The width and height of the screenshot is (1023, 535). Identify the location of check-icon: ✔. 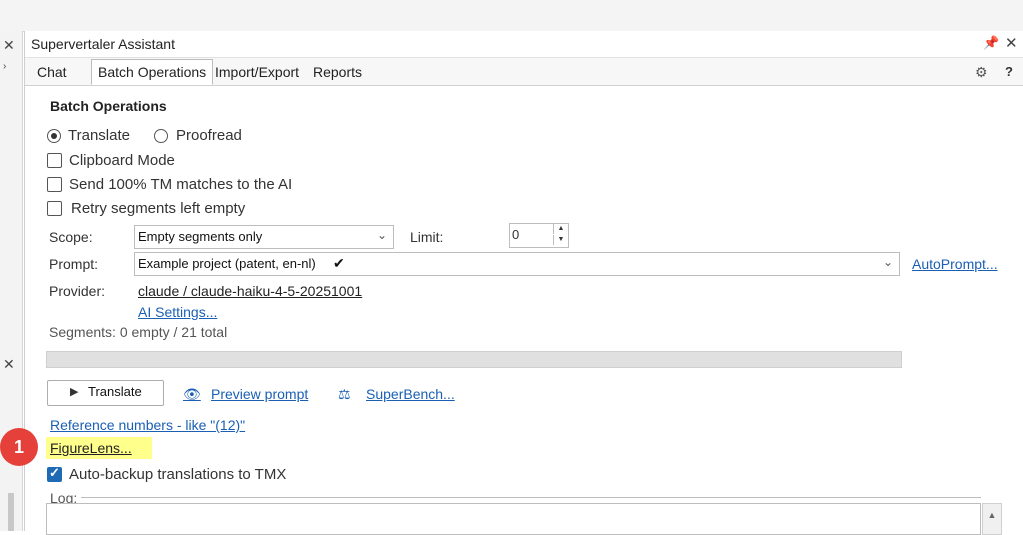
(339, 263).